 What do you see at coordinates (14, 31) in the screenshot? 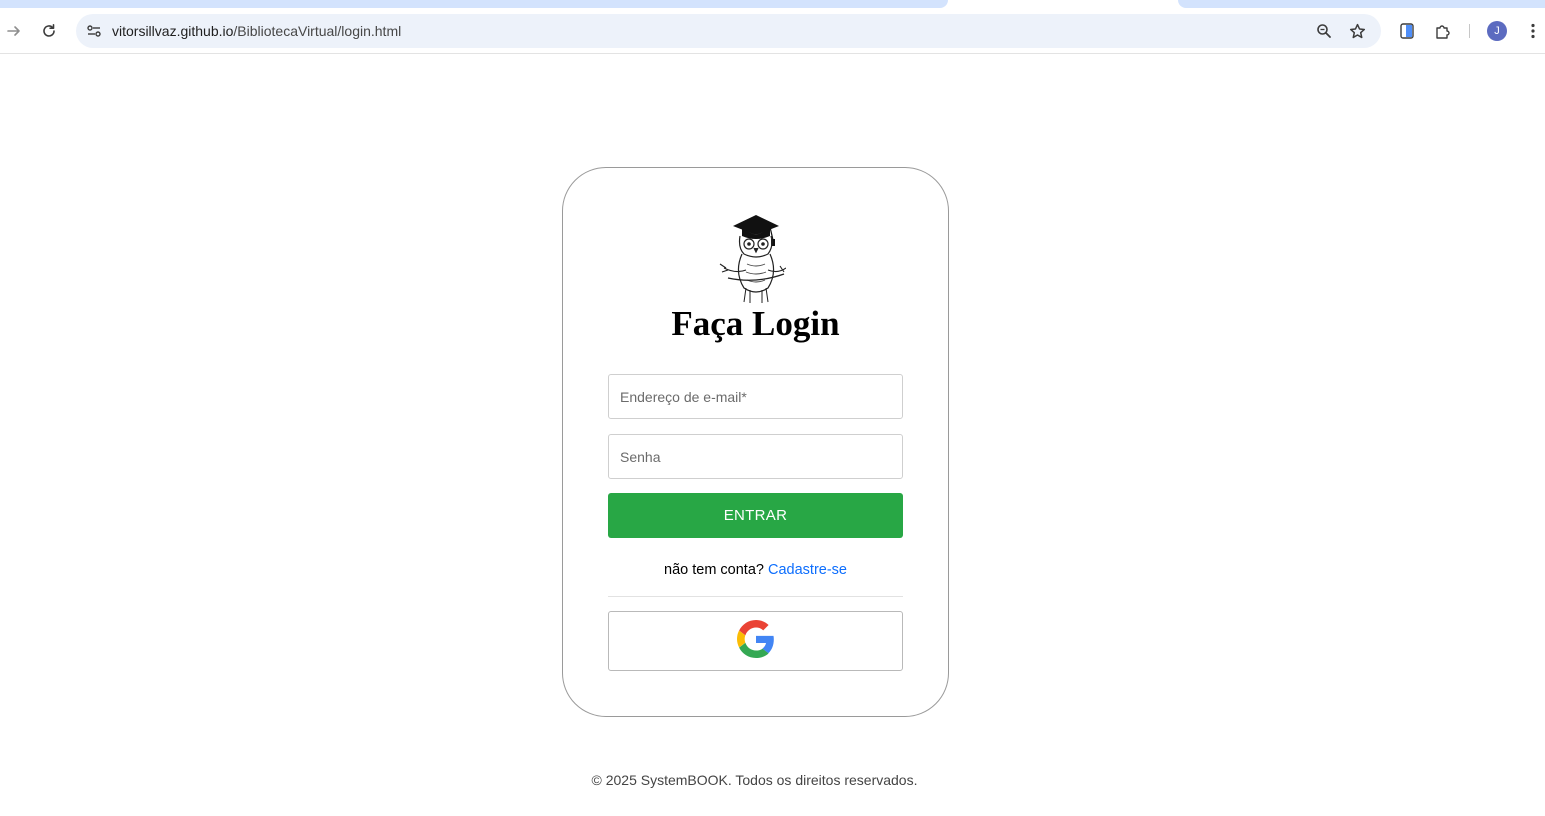
I see `forward-icon` at bounding box center [14, 31].